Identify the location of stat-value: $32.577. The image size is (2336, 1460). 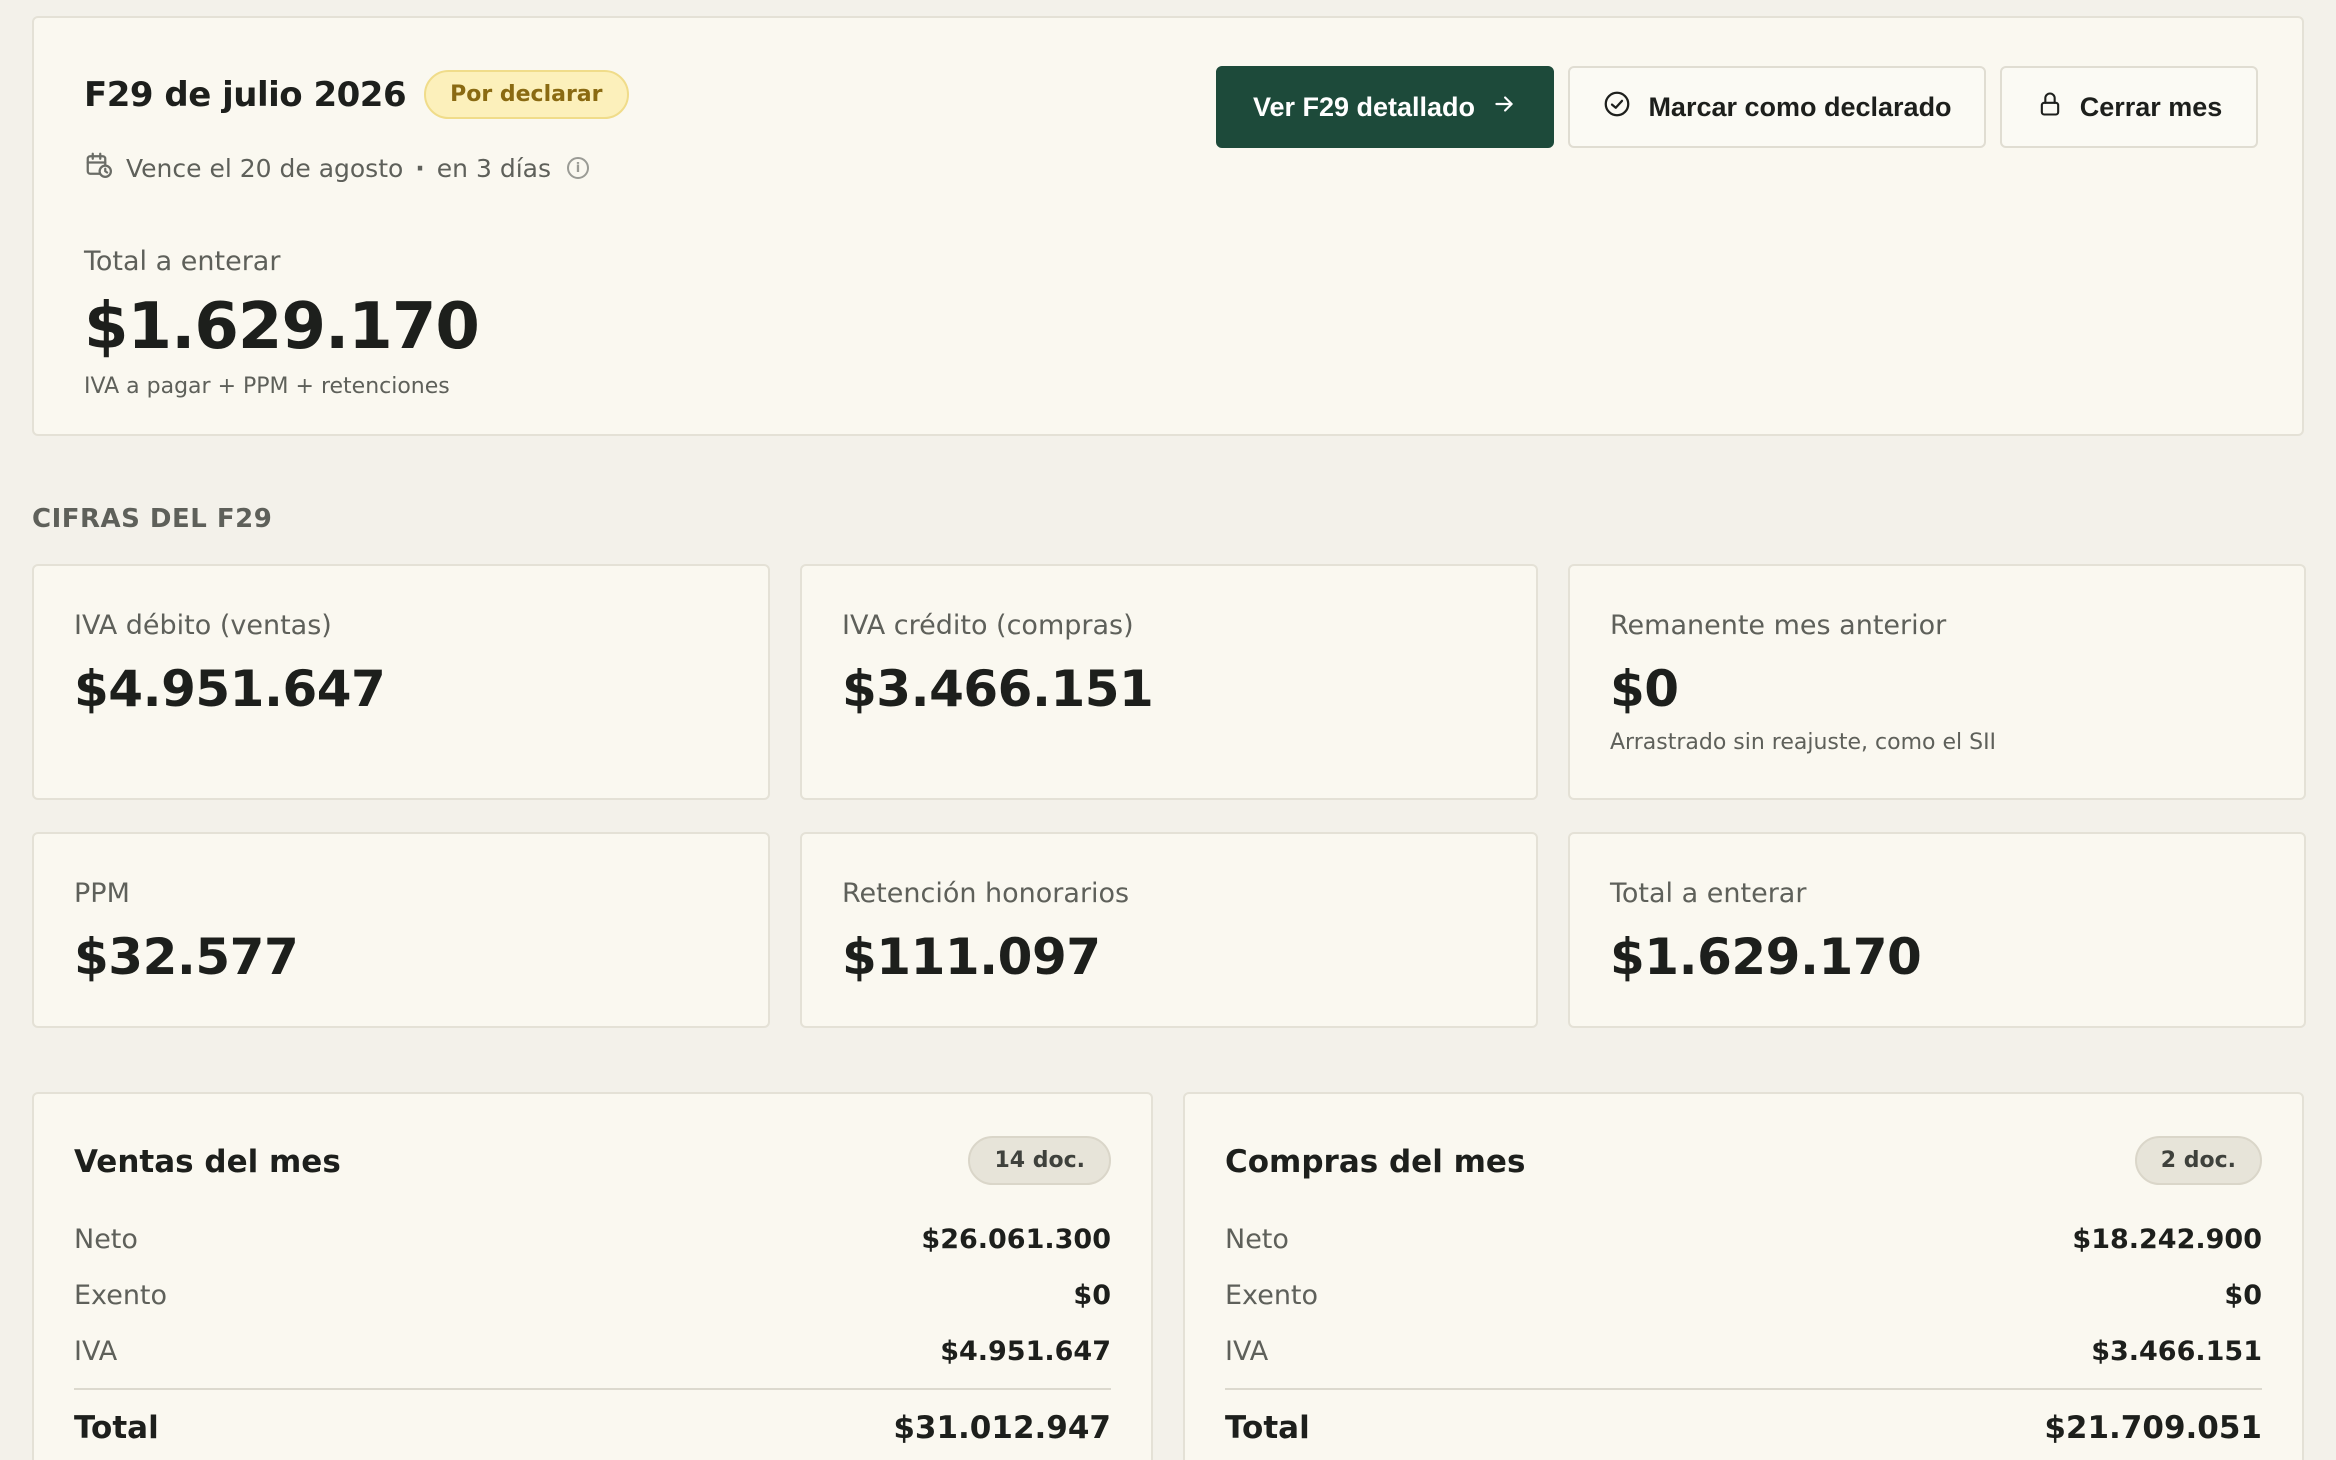
(186, 957).